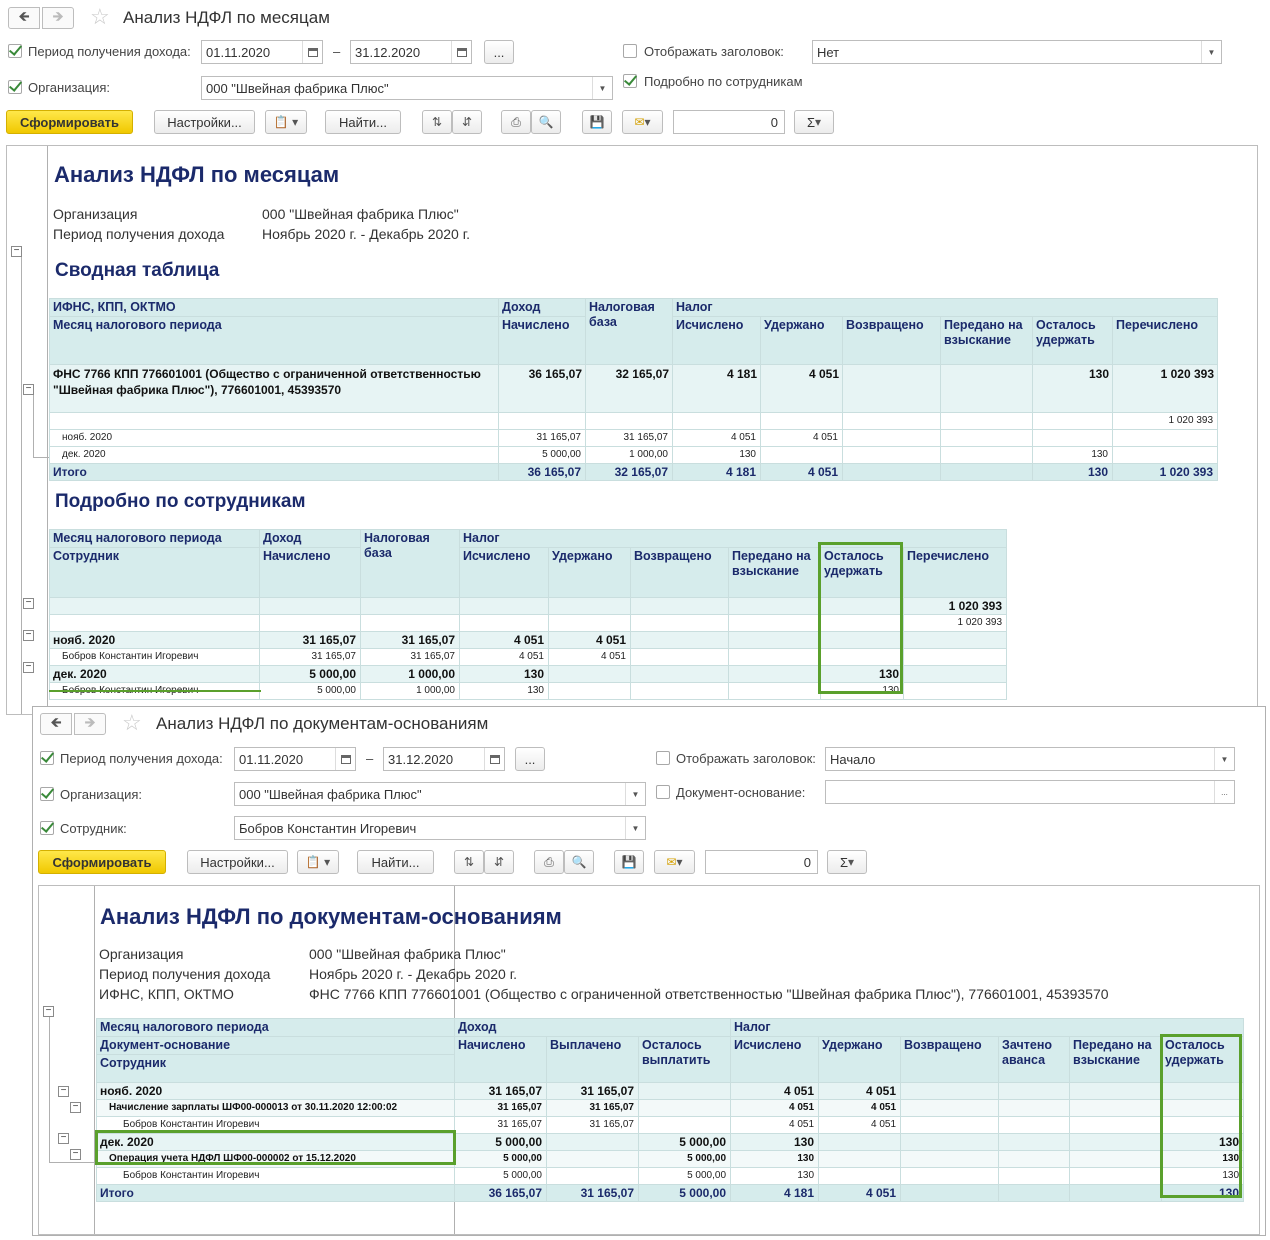 This screenshot has height=1240, width=1270. What do you see at coordinates (670, 1142) in the screenshot?
I see `table-row: дек. 2020 5 000,00 5 000,00 130 130` at bounding box center [670, 1142].